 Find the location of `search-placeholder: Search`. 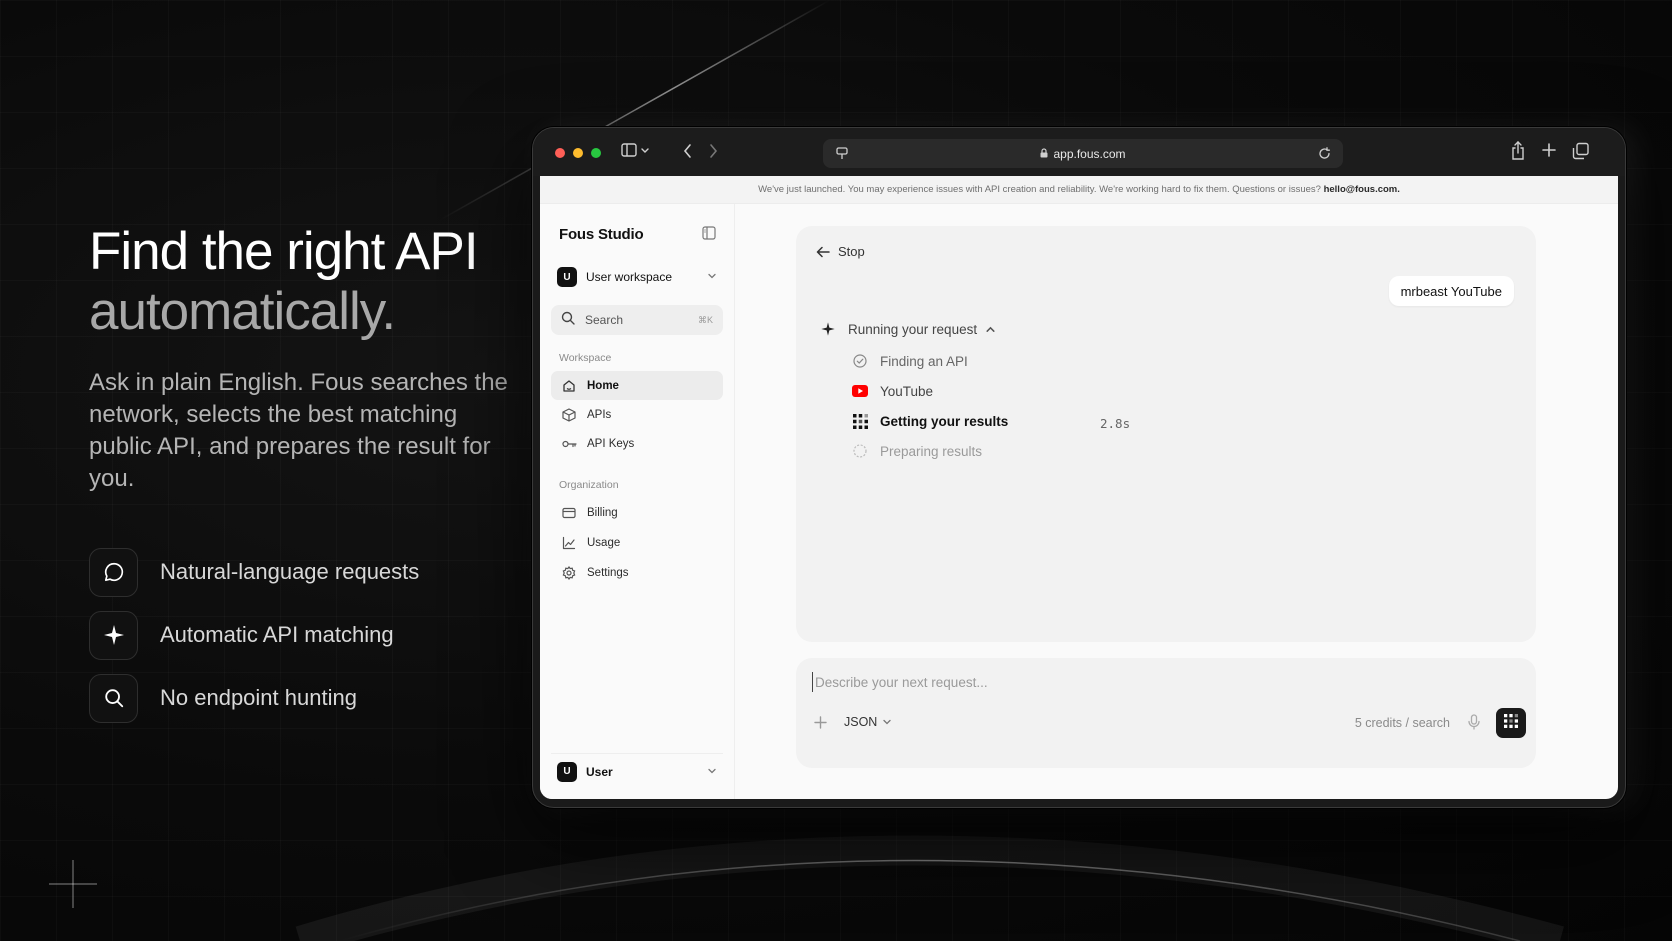

search-placeholder: Search is located at coordinates (604, 320).